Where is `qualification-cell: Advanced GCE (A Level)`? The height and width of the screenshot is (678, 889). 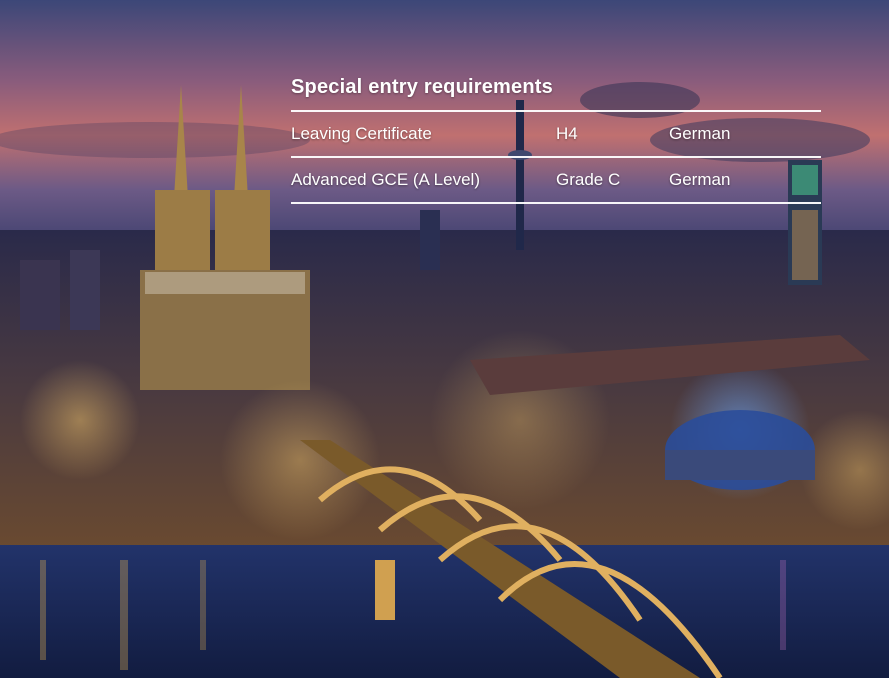 qualification-cell: Advanced GCE (A Level) is located at coordinates (385, 179).